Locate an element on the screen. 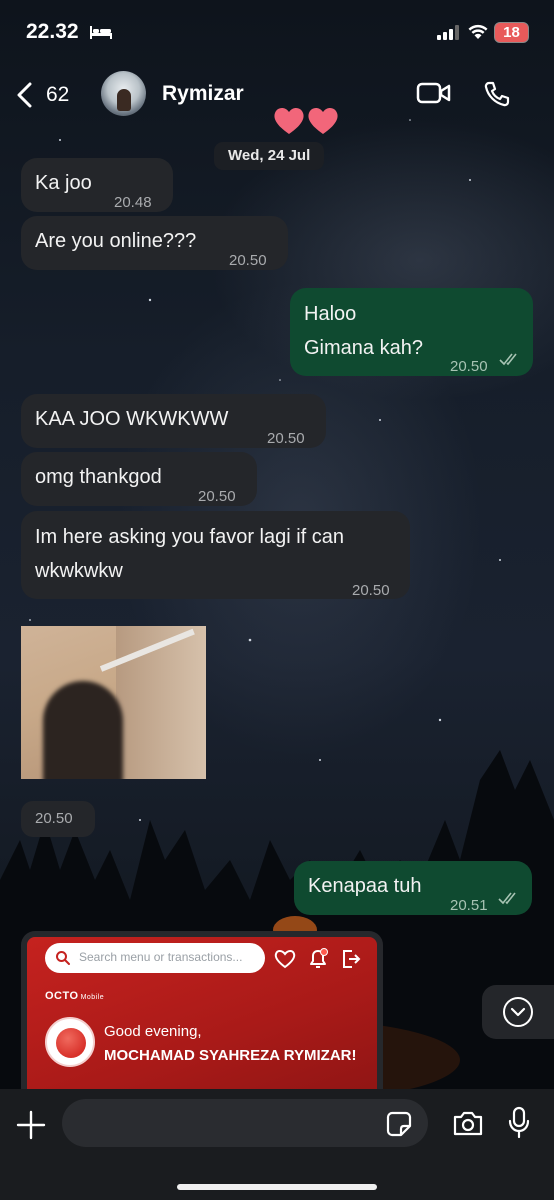 The width and height of the screenshot is (554, 1200). message-composer is located at coordinates (277, 1144).